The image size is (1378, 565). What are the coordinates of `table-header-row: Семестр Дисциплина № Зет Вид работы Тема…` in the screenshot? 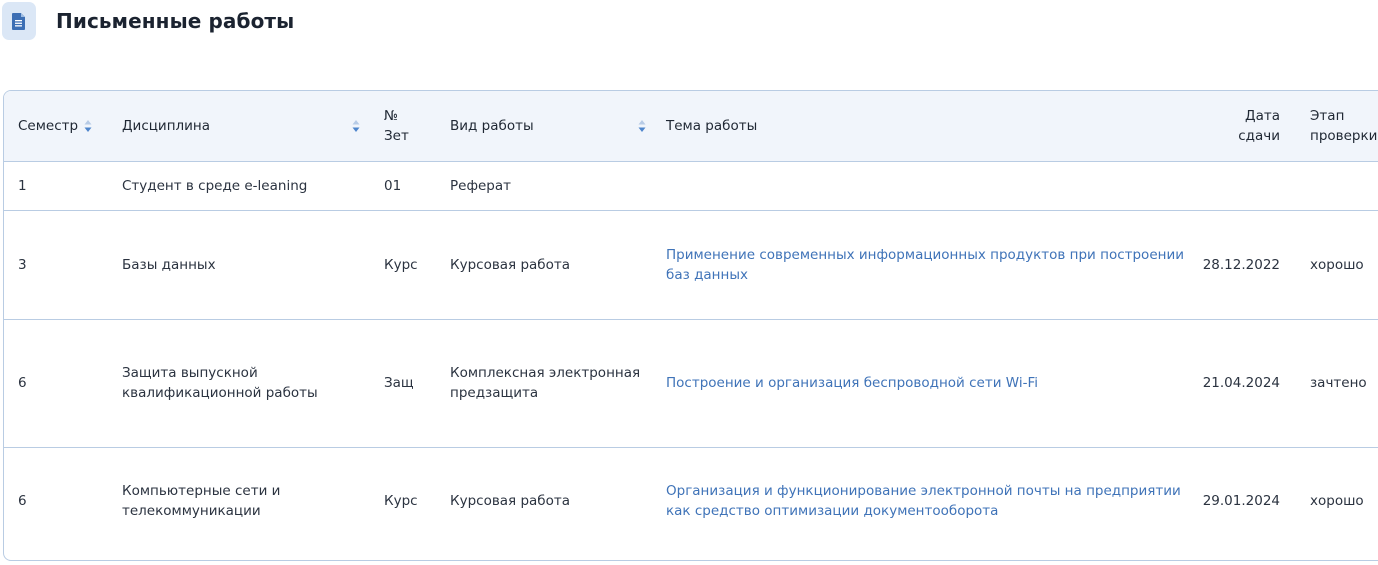 It's located at (691, 126).